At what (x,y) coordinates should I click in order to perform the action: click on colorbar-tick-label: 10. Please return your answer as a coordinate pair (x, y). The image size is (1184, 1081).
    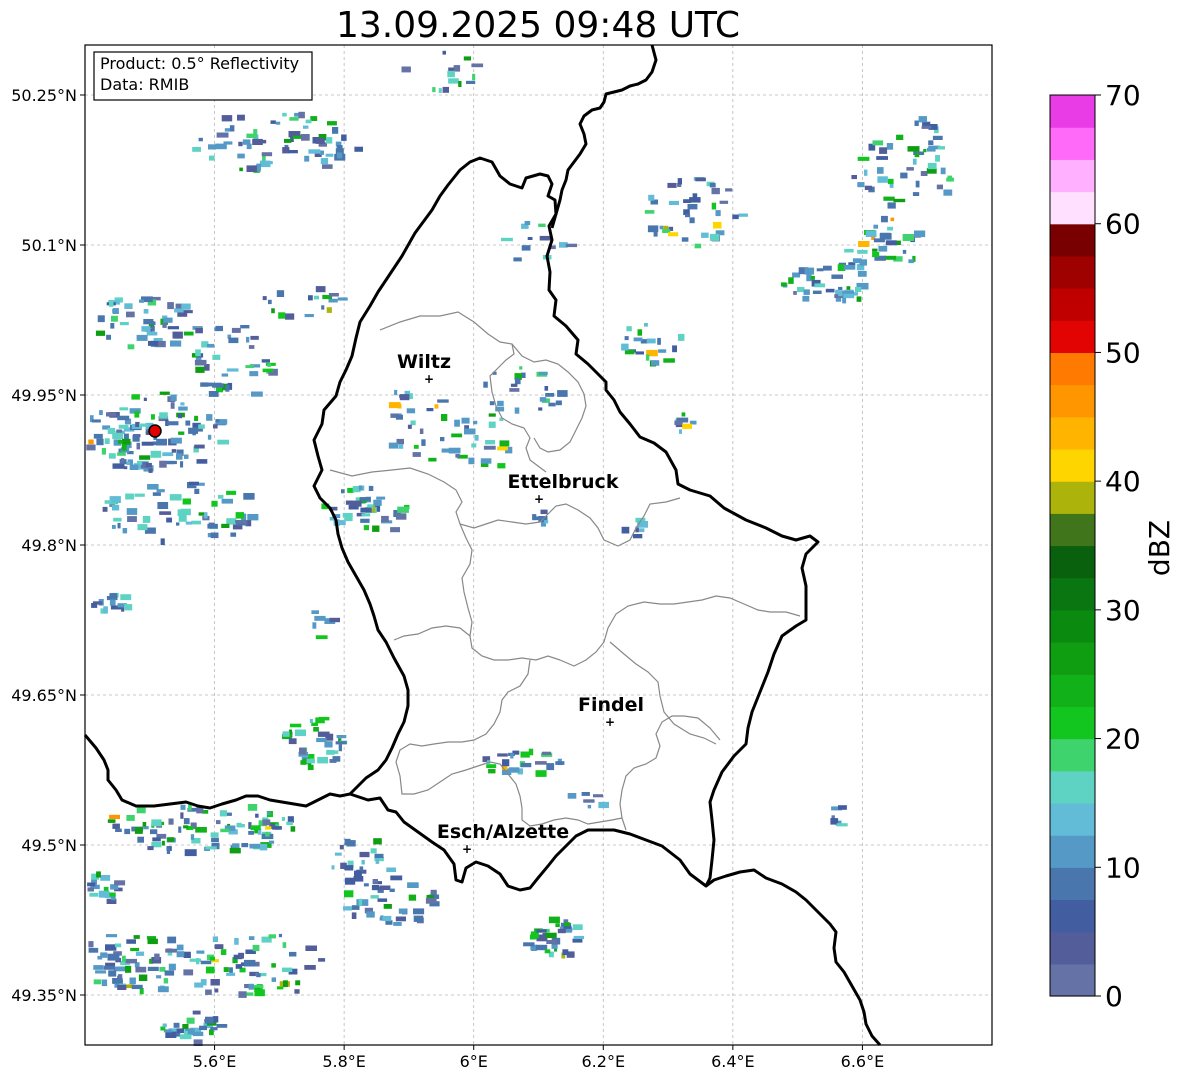
    Looking at the image, I should click on (1123, 867).